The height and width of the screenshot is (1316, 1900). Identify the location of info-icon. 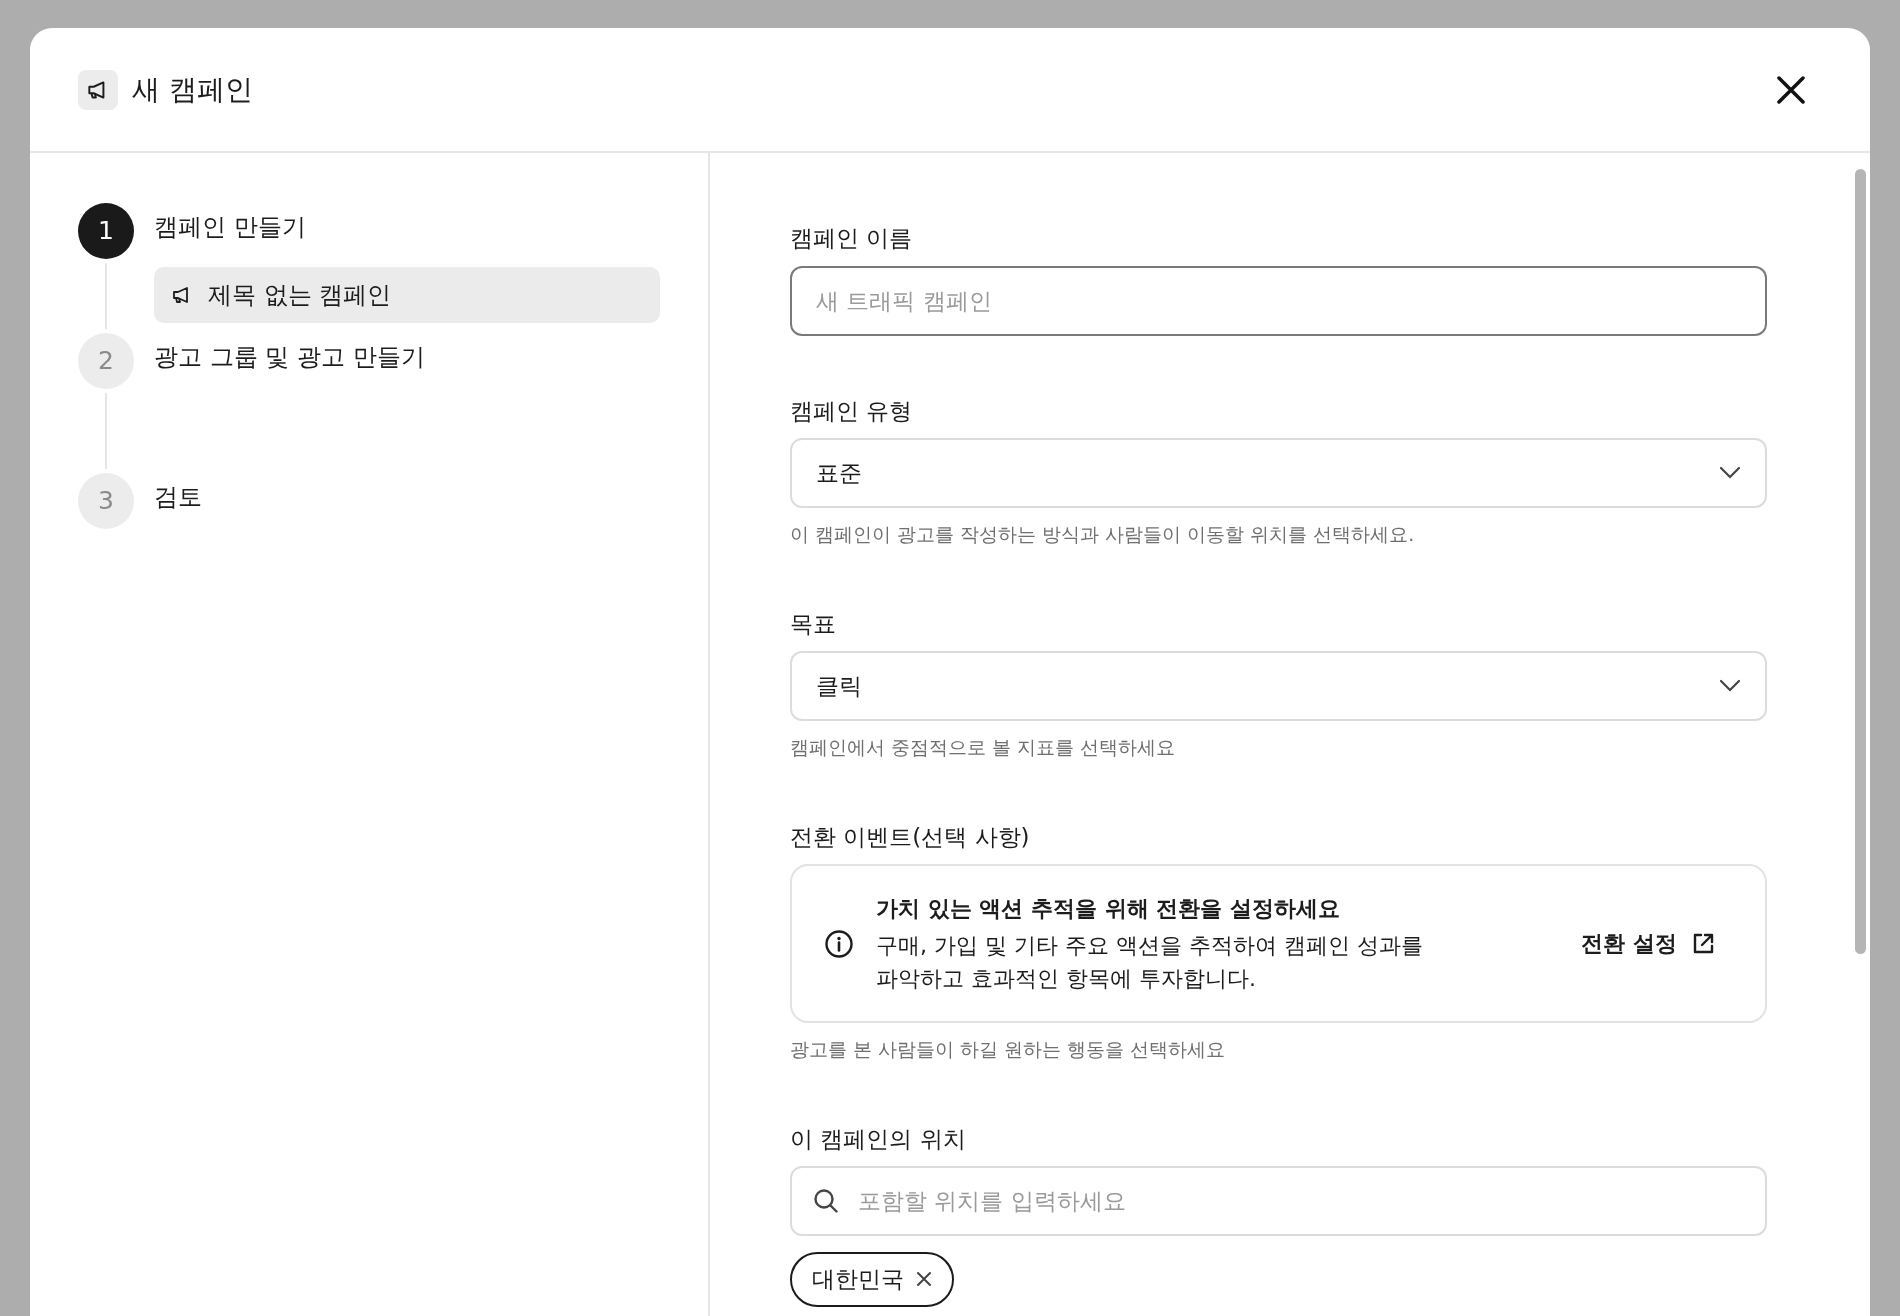
(839, 943).